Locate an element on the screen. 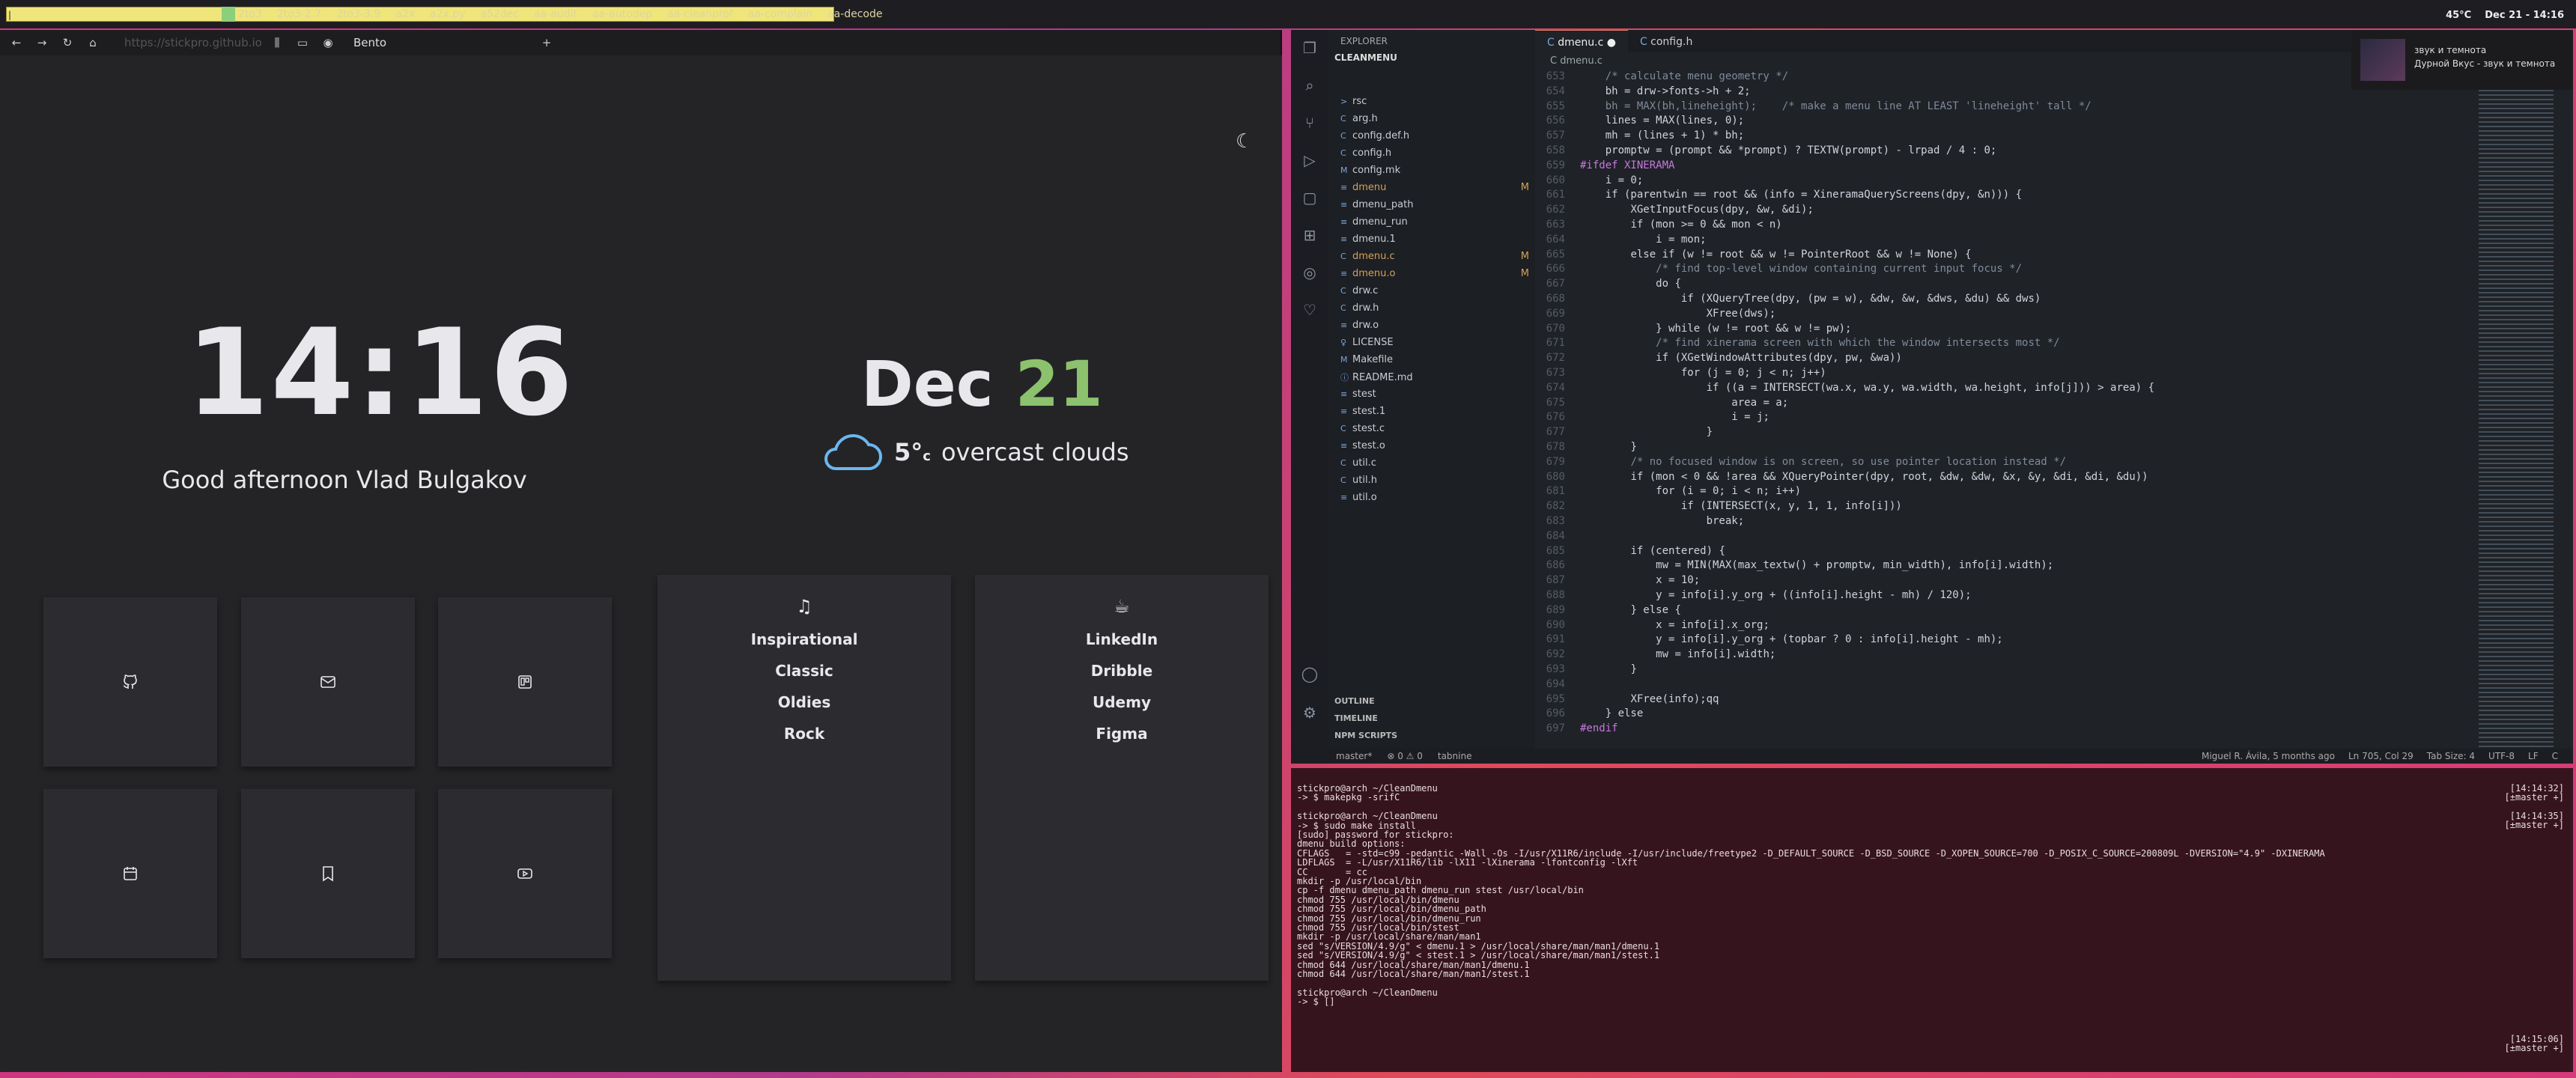  problems: ⊗ 0 ⚠ 0 is located at coordinates (1405, 756).